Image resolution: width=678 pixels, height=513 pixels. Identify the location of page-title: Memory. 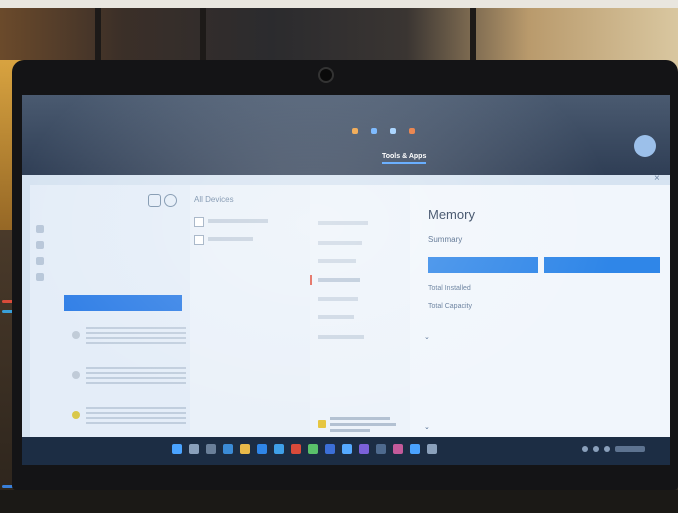
(451, 214).